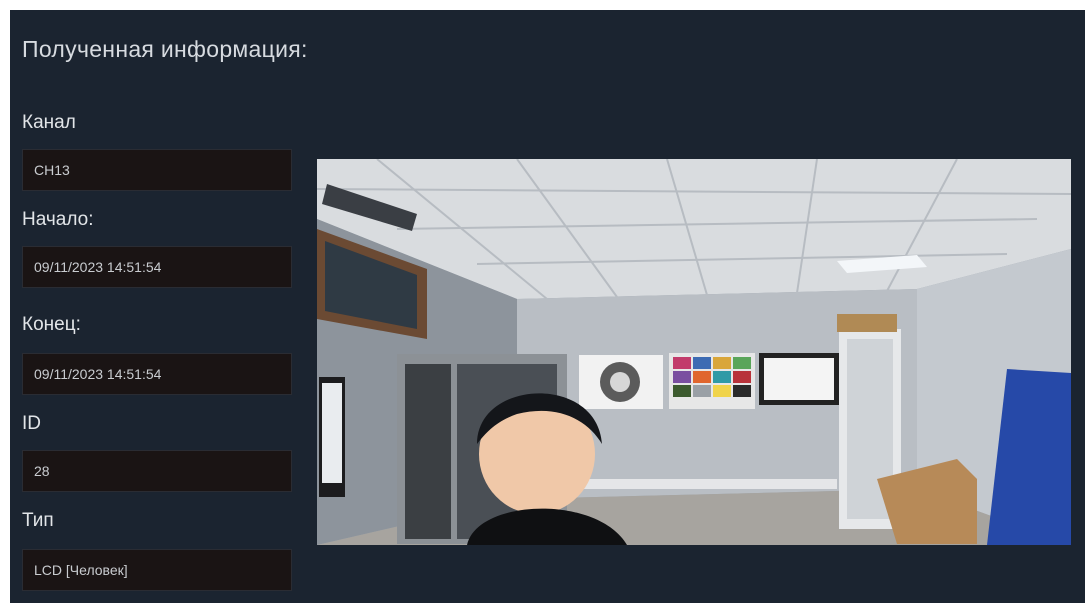 The width and height of the screenshot is (1087, 603). What do you see at coordinates (58, 219) in the screenshot?
I see `start-label: Начало:` at bounding box center [58, 219].